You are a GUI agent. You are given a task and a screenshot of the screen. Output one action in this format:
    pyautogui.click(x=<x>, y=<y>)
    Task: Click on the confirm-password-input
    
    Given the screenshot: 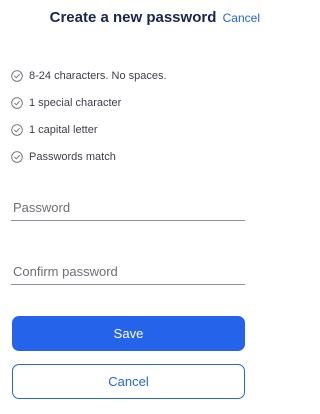 What is the action you would take?
    pyautogui.click(x=128, y=272)
    